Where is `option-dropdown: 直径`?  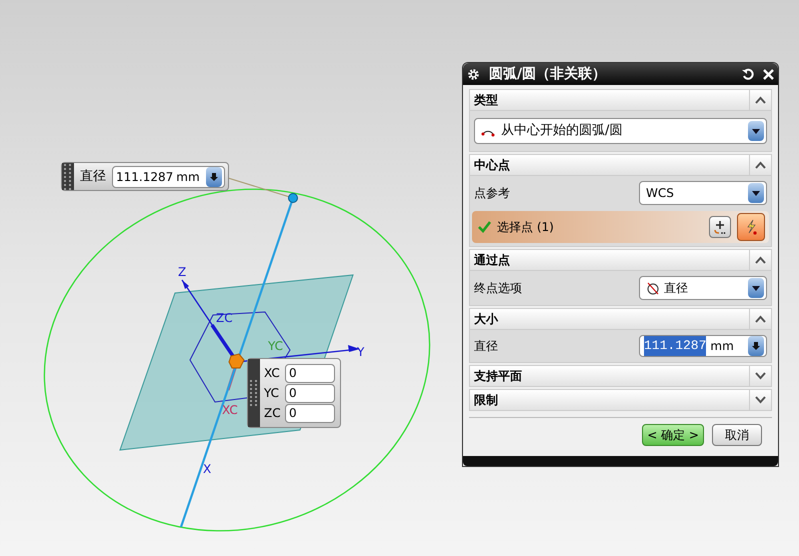 option-dropdown: 直径 is located at coordinates (703, 288).